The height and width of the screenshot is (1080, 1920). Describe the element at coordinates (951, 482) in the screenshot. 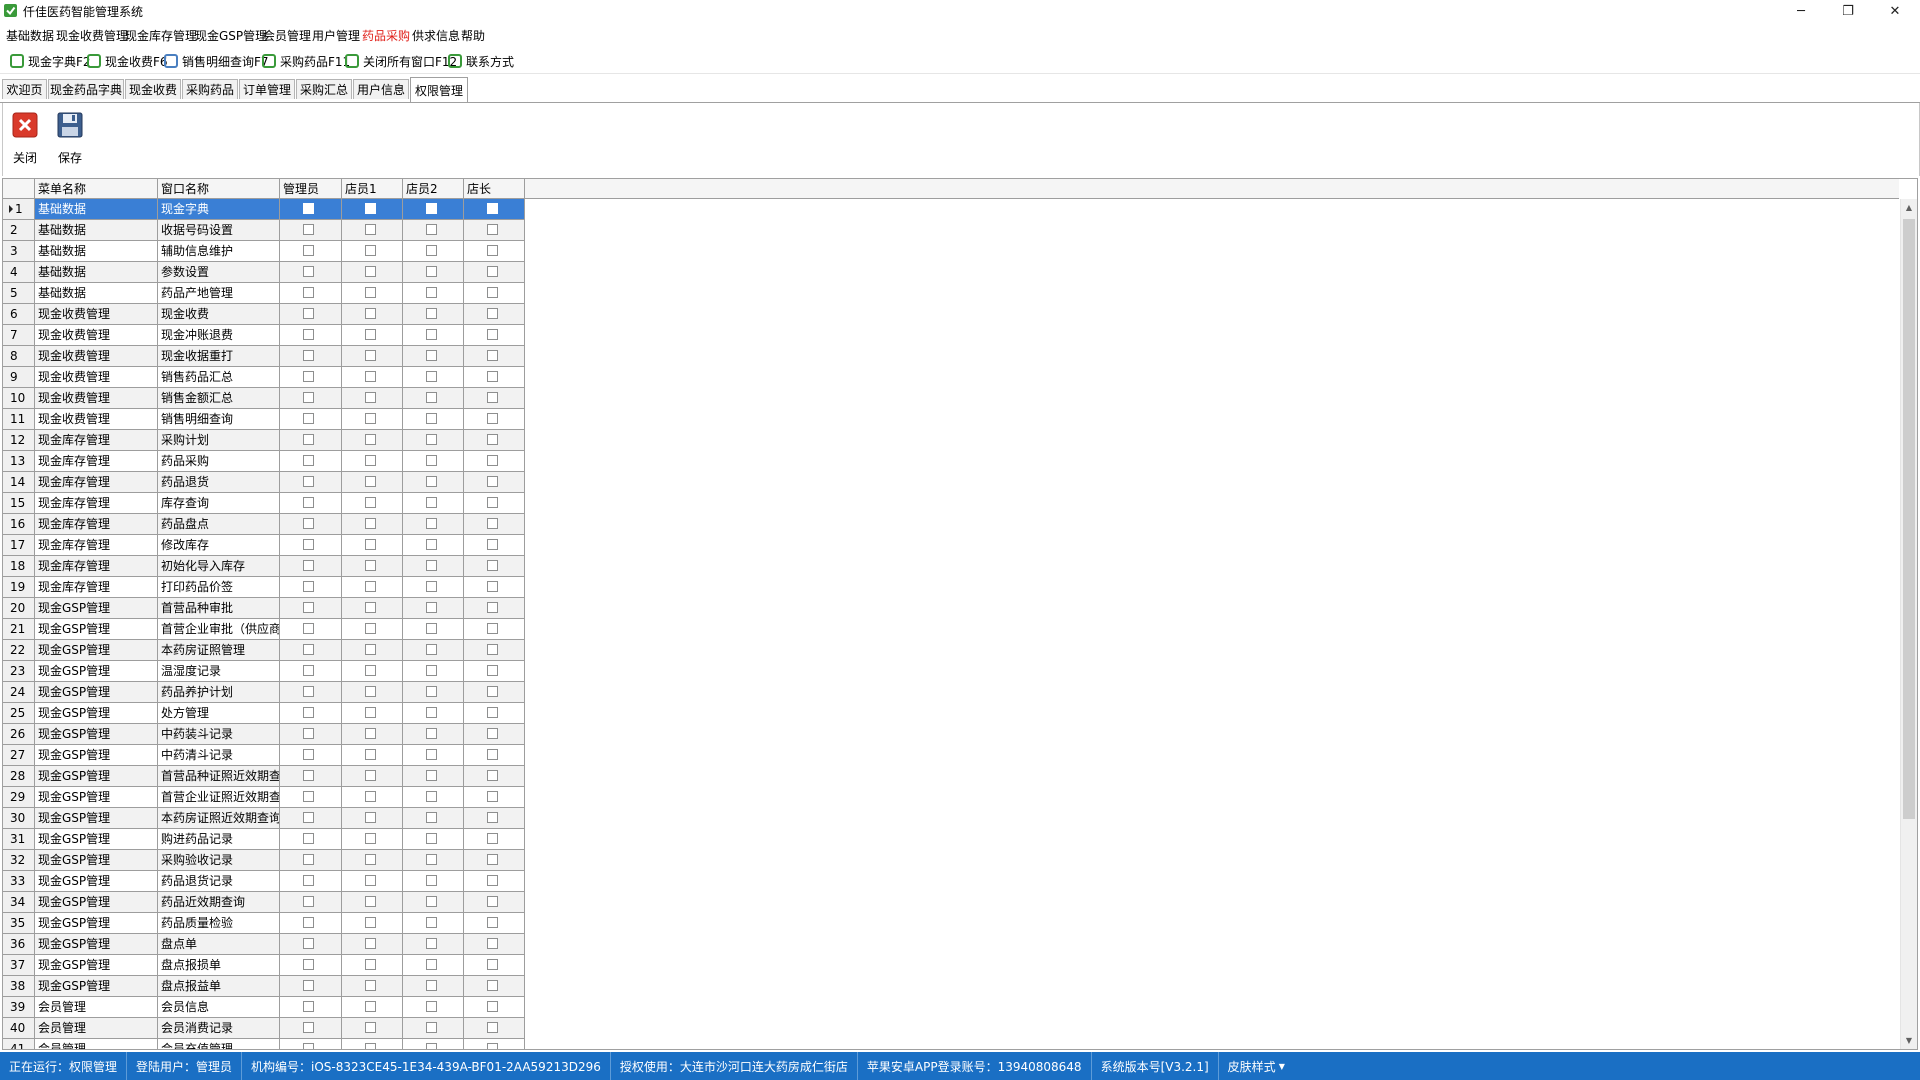

I see `table-row: 14 现金库存管理 药品退货` at that location.